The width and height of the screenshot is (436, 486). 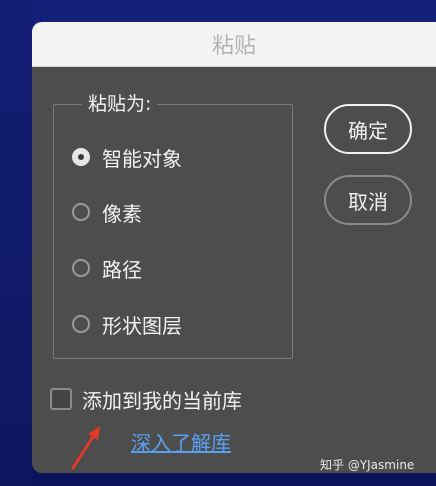 What do you see at coordinates (81, 157) in the screenshot?
I see `radio-selected-icon` at bounding box center [81, 157].